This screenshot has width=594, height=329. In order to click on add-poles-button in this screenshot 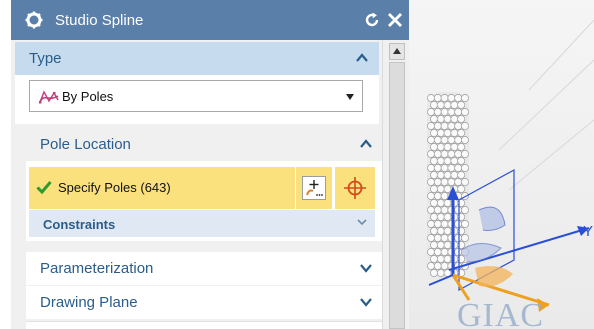, I will do `click(314, 188)`.